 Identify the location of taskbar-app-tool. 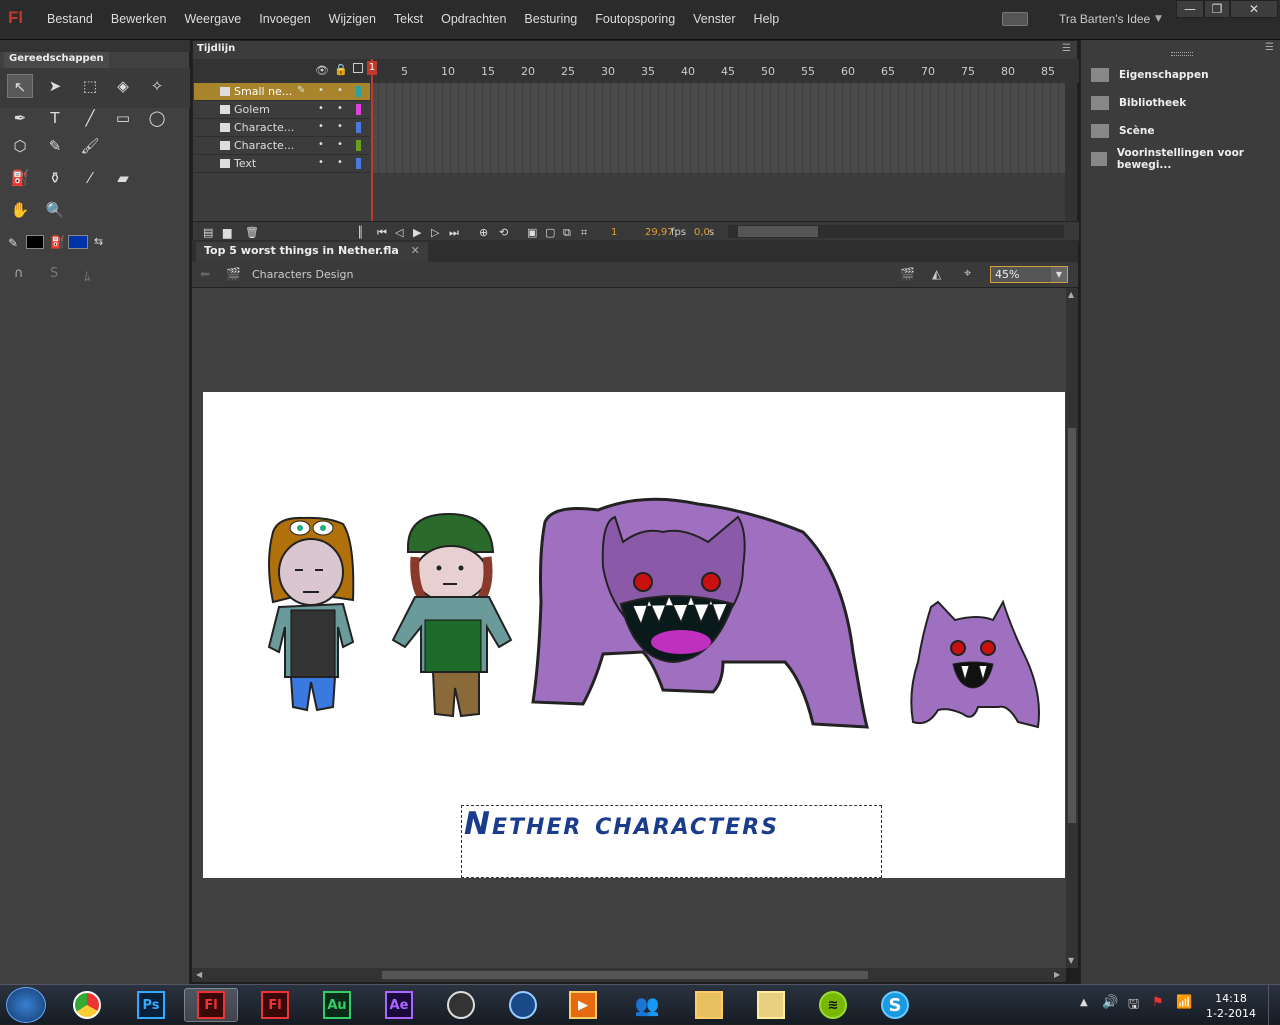
(461, 1005).